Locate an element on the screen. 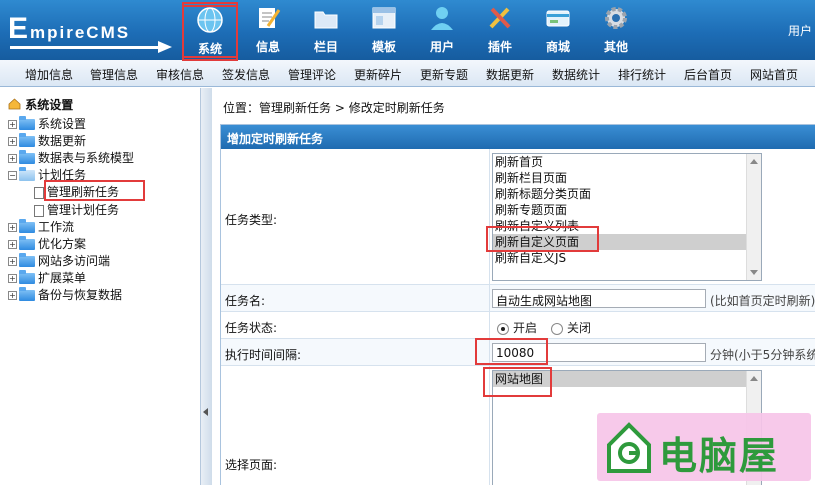 The height and width of the screenshot is (485, 815). quick-menu-item: 排行统计 is located at coordinates (642, 74).